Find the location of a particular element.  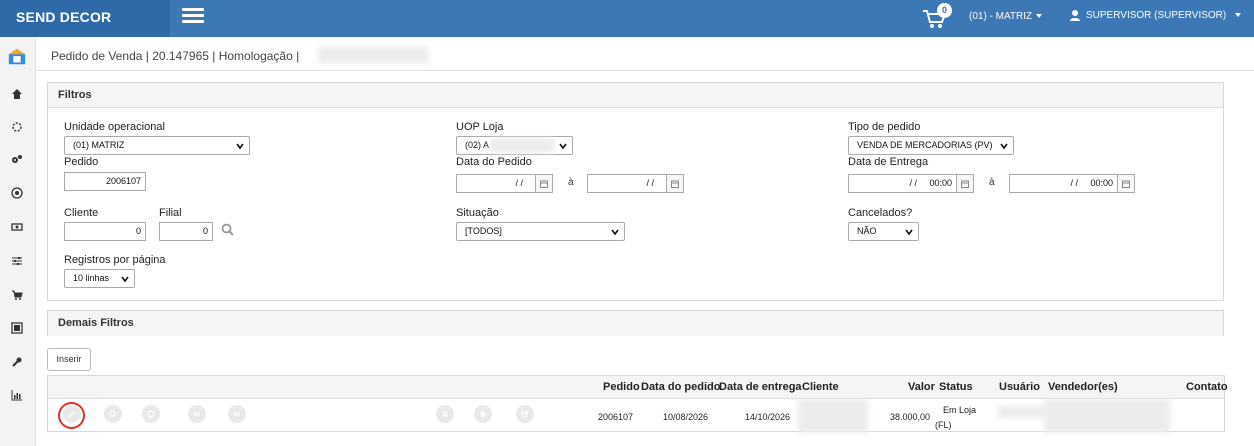

col-contato: Contato is located at coordinates (1207, 387).